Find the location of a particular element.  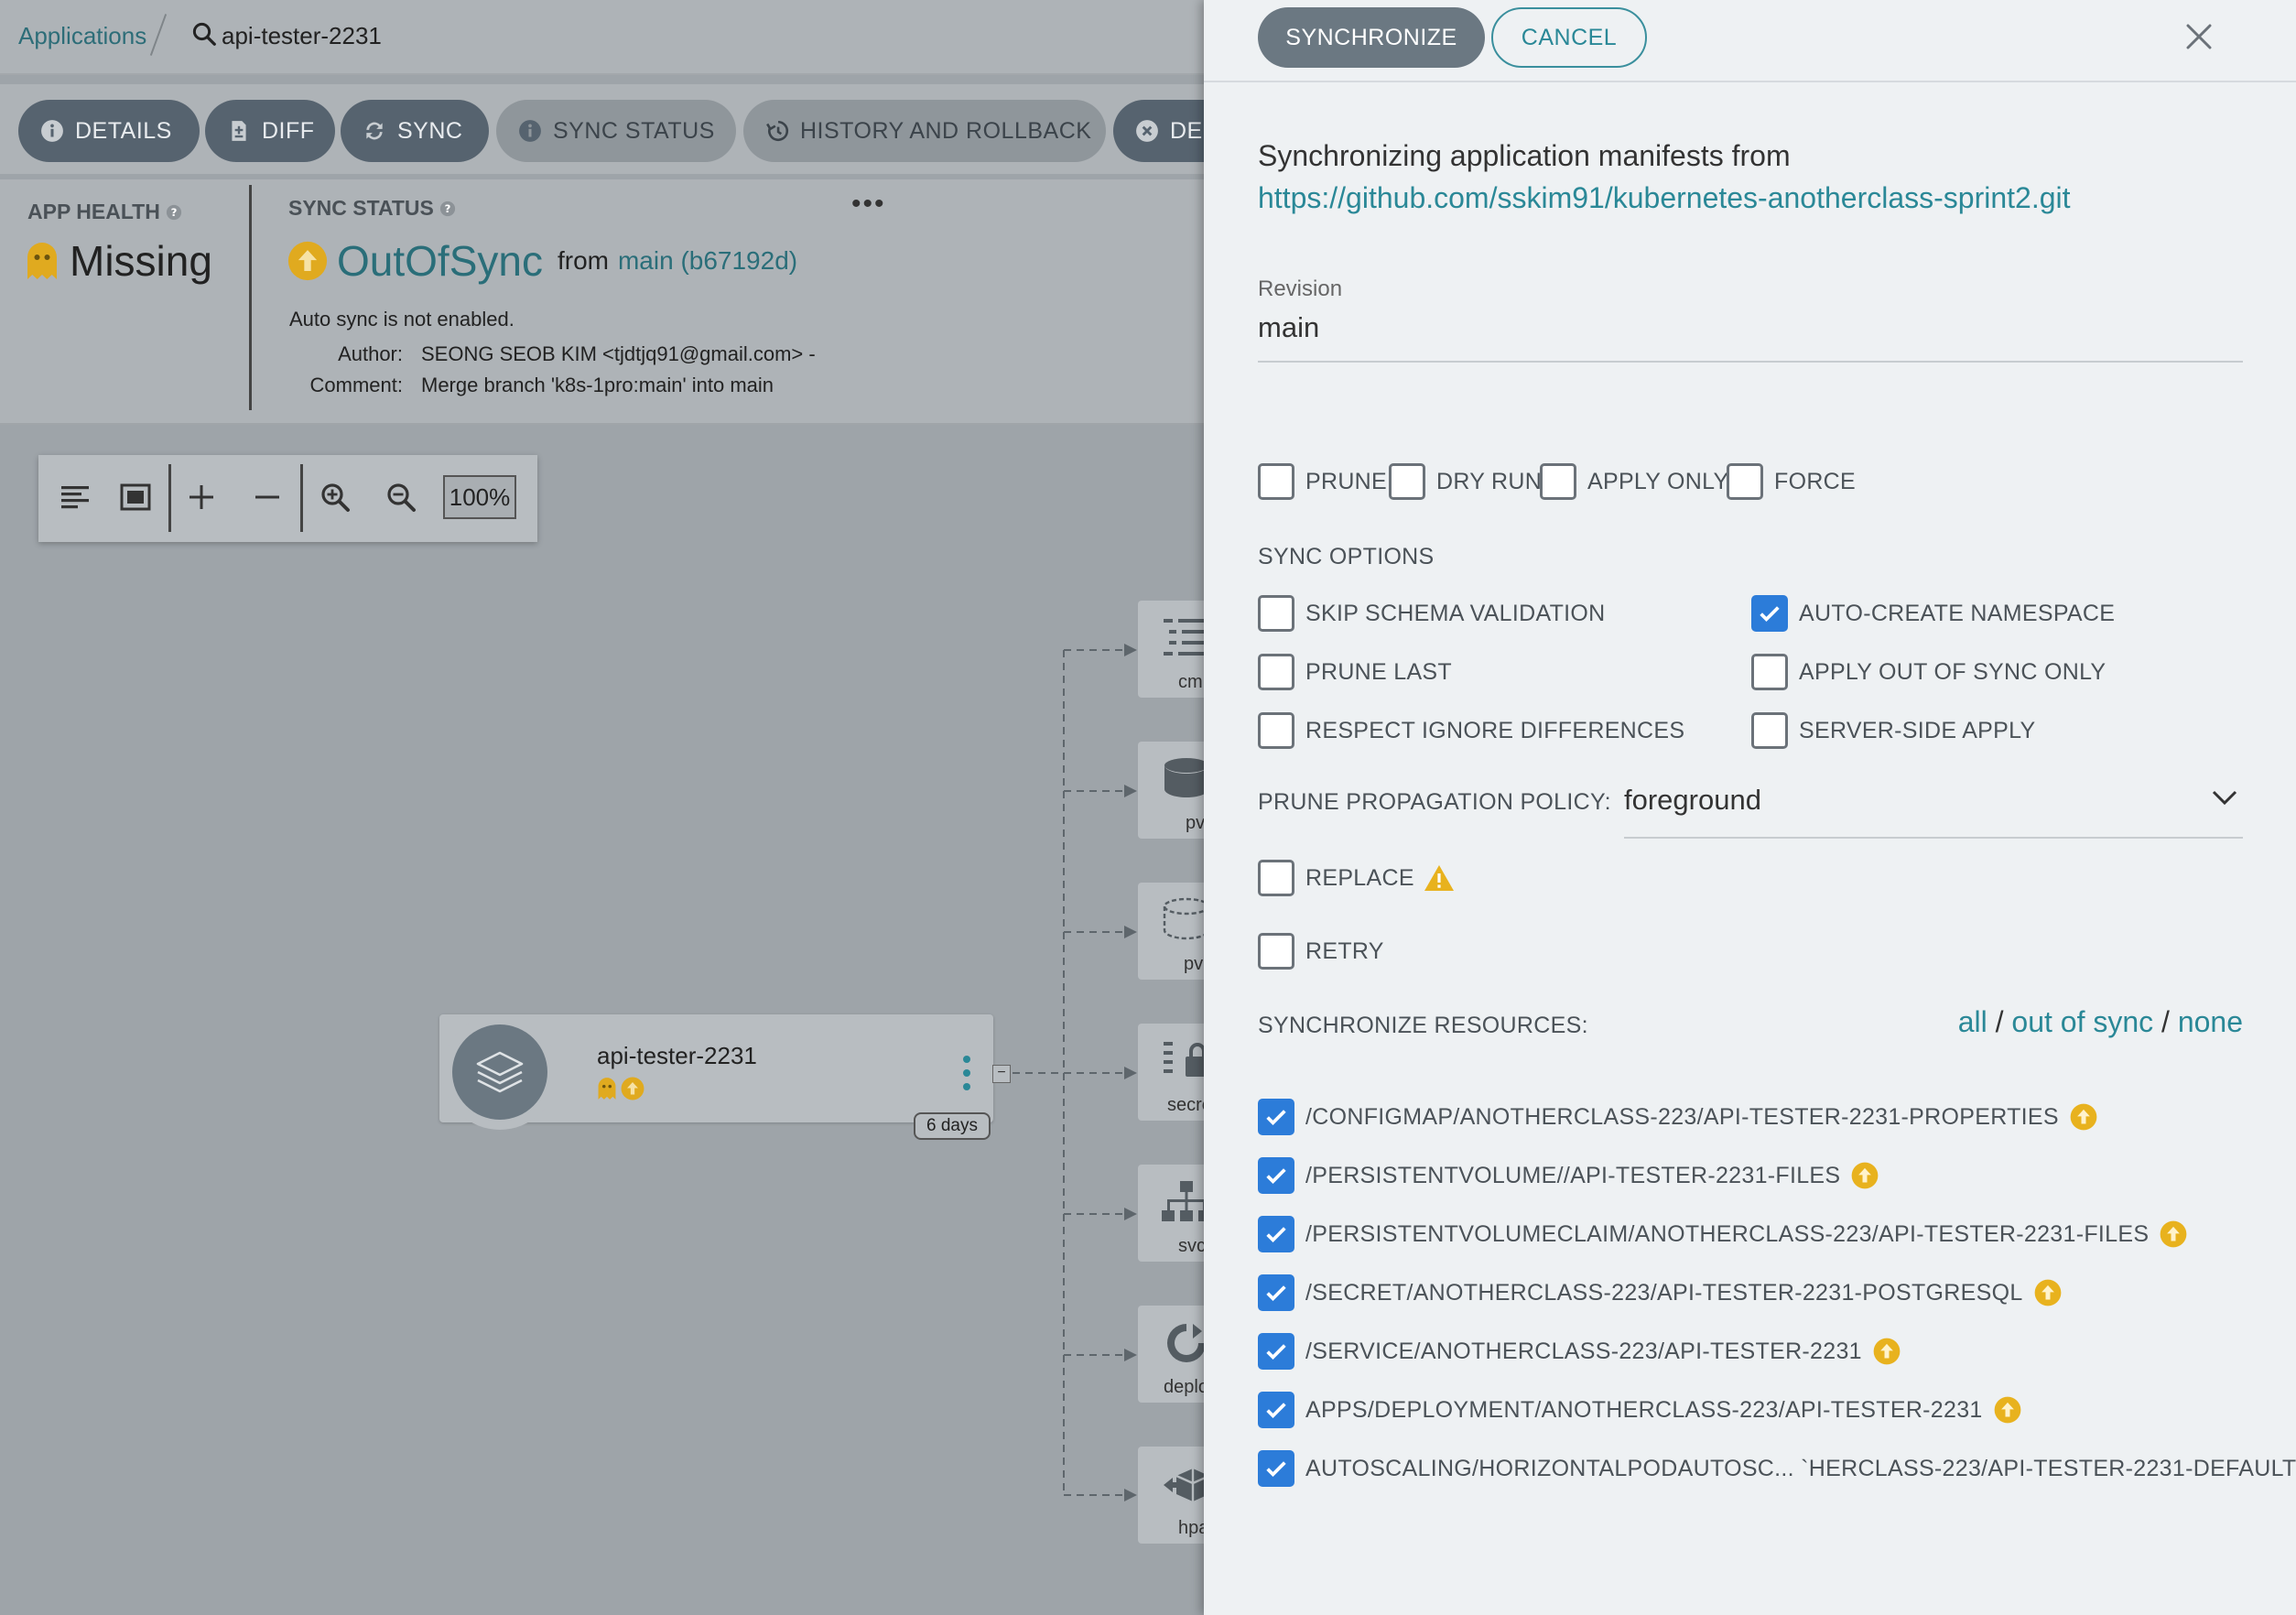

checkbox-label: SKIP SCHEMA VALIDATION is located at coordinates (1455, 613).